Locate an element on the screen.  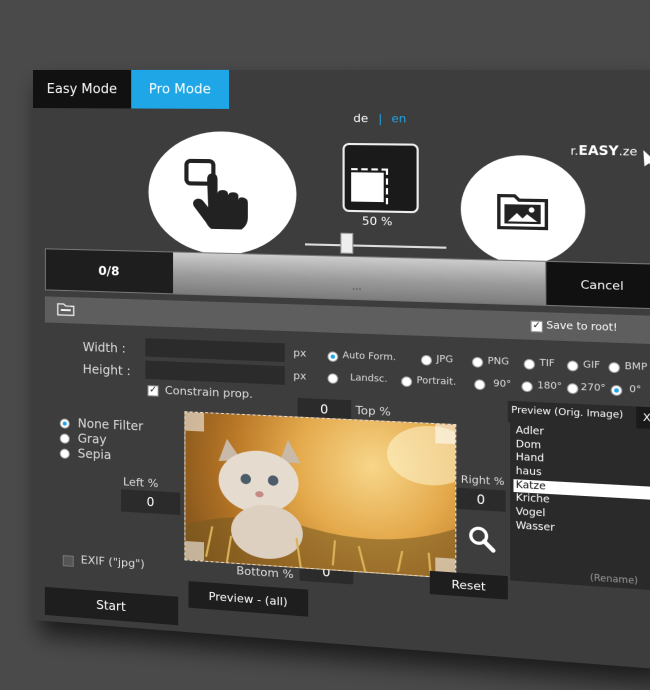
crop-handle-top-left is located at coordinates (194, 421).